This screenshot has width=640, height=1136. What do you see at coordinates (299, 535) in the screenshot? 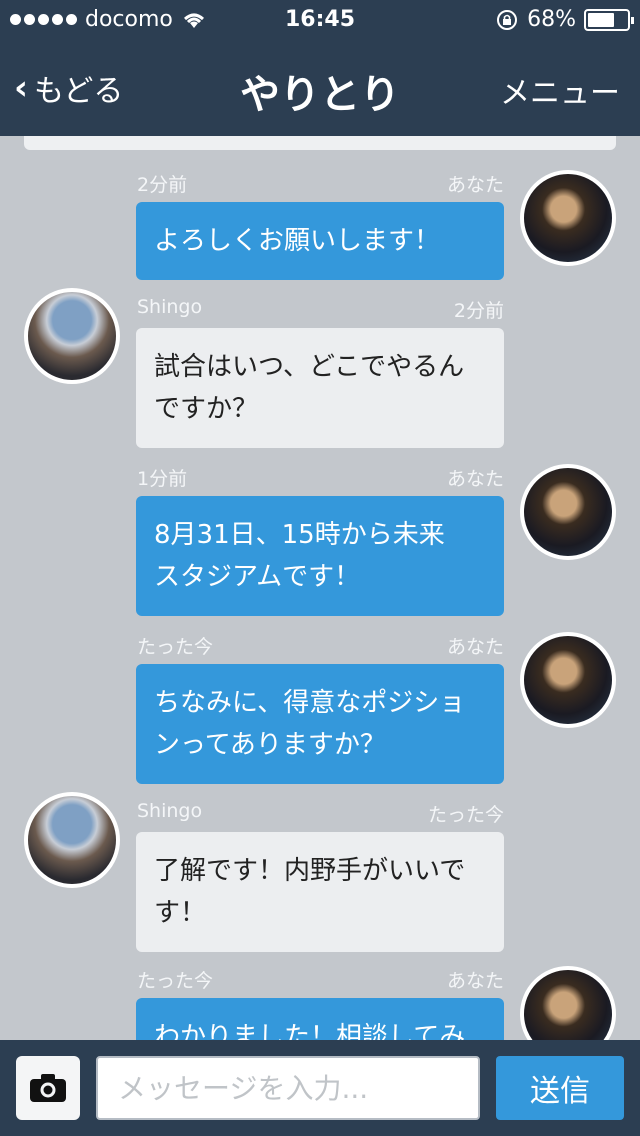
I see `message-line: 8月31日、15時から未来` at bounding box center [299, 535].